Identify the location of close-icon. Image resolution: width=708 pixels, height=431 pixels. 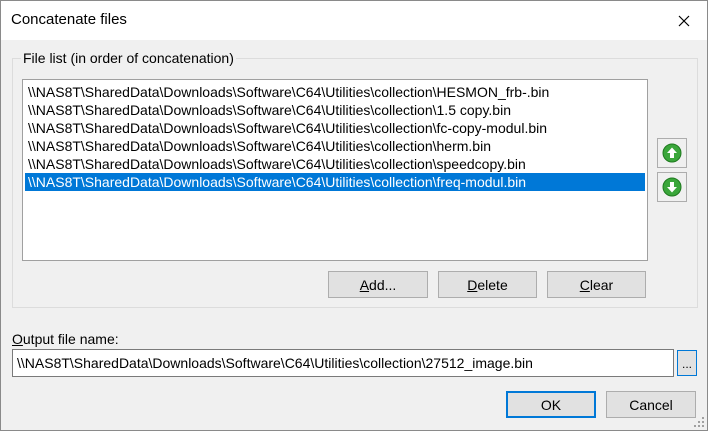
(684, 20).